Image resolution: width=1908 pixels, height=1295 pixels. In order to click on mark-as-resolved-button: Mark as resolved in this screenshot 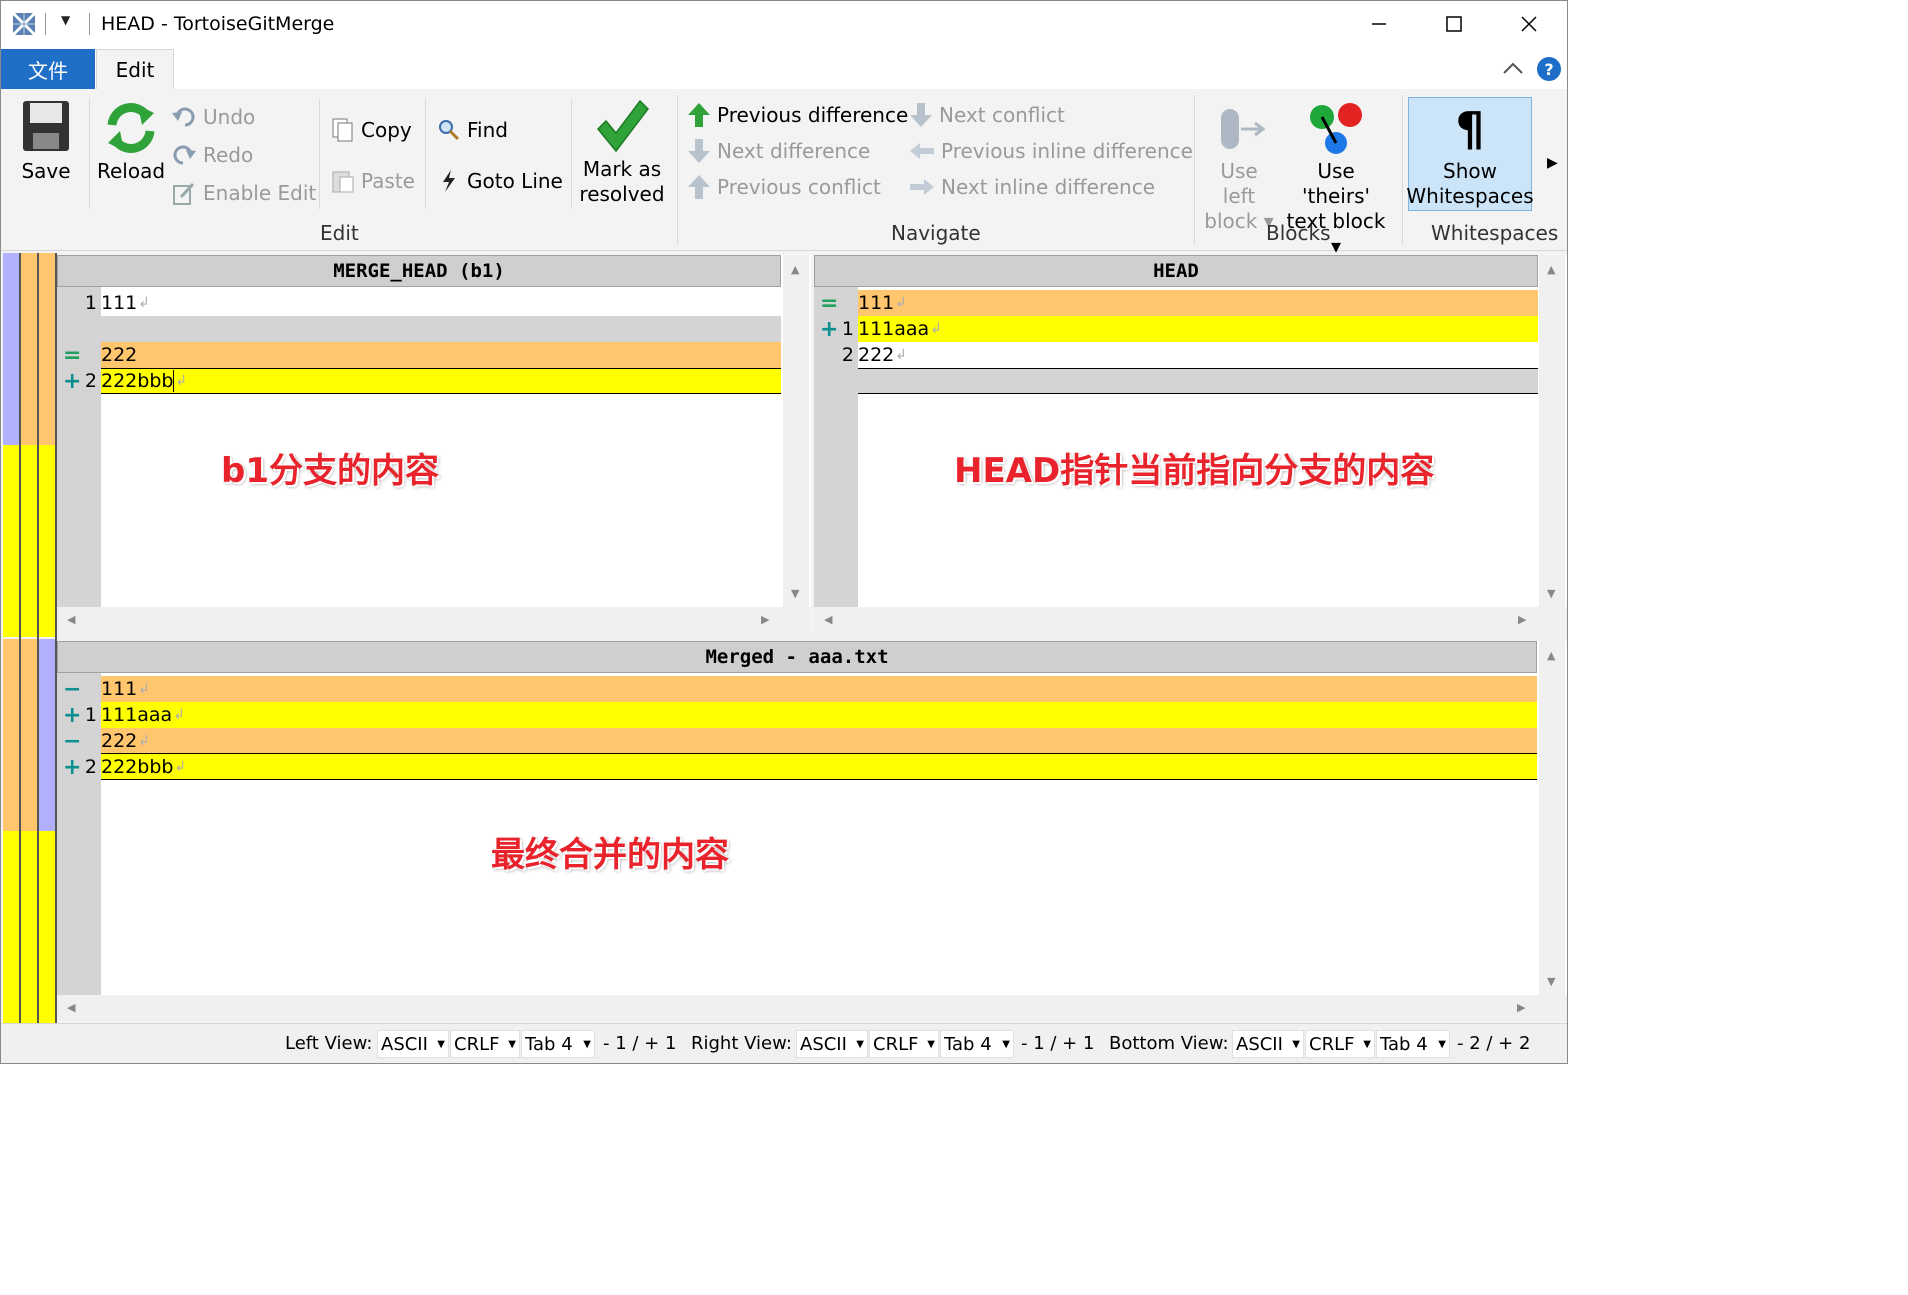, I will do `click(622, 152)`.